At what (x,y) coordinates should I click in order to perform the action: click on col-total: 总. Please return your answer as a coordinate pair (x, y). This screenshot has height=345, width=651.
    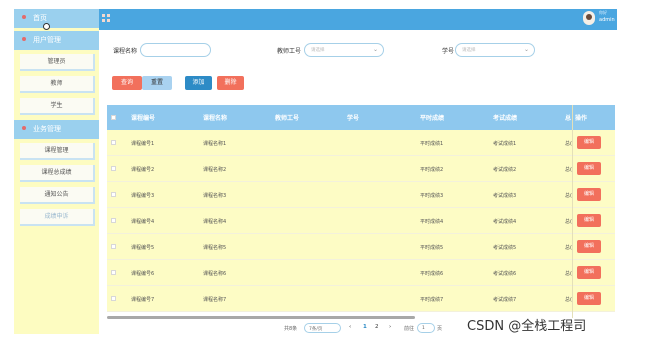
    Looking at the image, I should click on (568, 118).